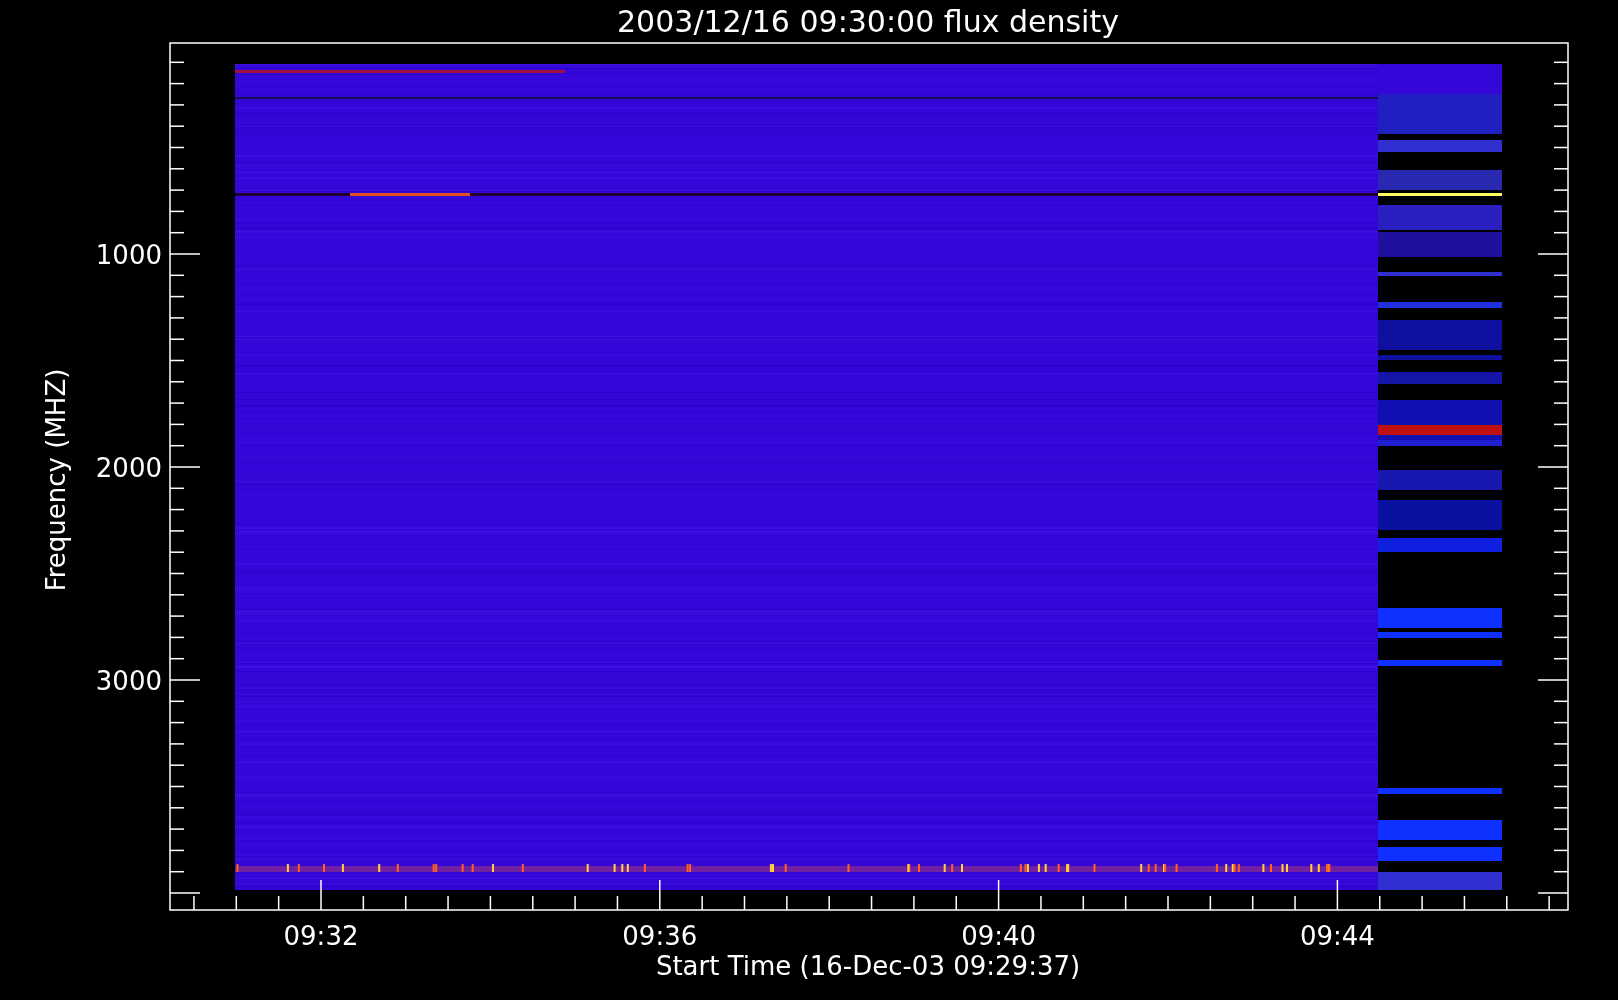 Image resolution: width=1618 pixels, height=1000 pixels. What do you see at coordinates (868, 21) in the screenshot?
I see `plot-title: 2003/12/16 09:30:00 flux density` at bounding box center [868, 21].